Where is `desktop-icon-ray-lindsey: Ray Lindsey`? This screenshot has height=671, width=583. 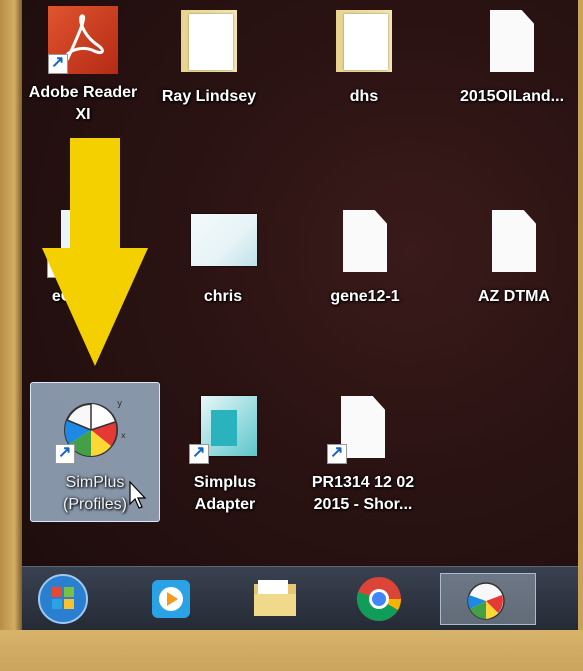
desktop-icon-ray-lindsey: Ray Lindsey is located at coordinates (209, 57).